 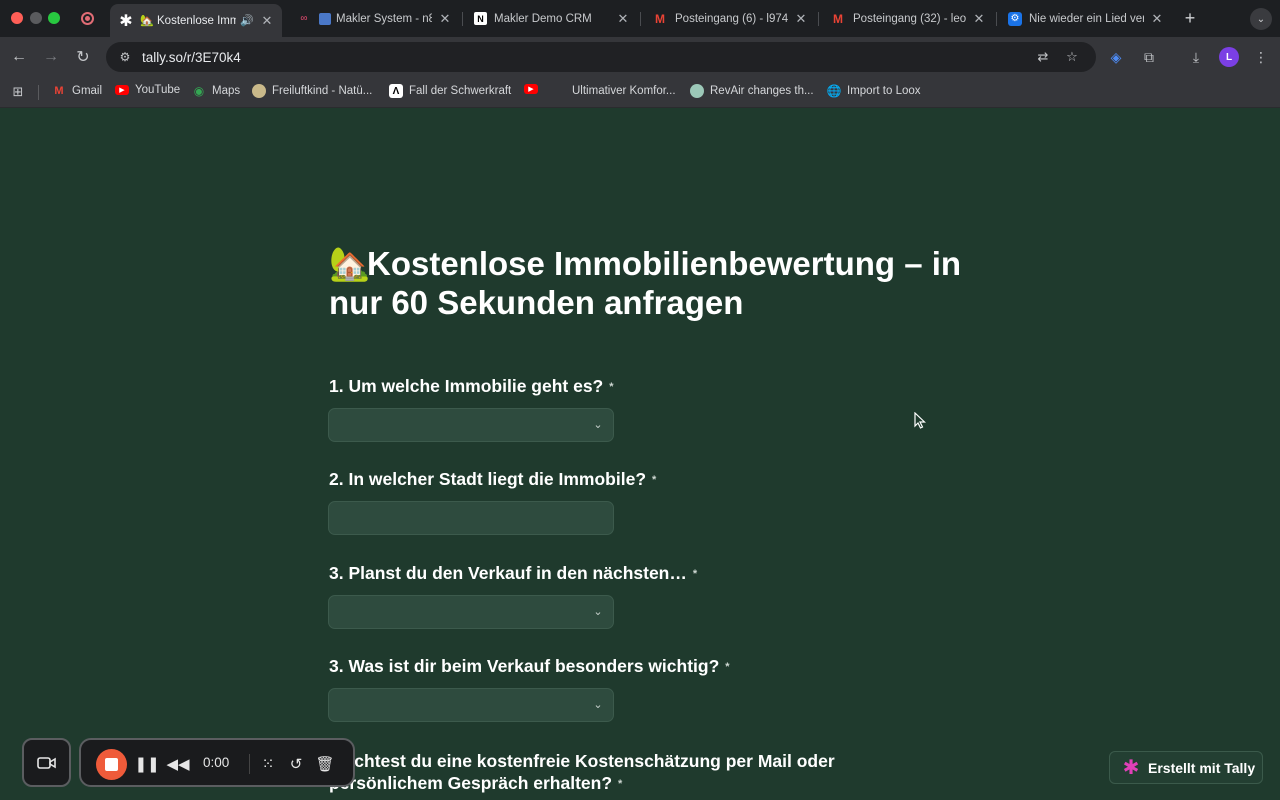 What do you see at coordinates (1196, 57) in the screenshot?
I see `download-icon: ⤓` at bounding box center [1196, 57].